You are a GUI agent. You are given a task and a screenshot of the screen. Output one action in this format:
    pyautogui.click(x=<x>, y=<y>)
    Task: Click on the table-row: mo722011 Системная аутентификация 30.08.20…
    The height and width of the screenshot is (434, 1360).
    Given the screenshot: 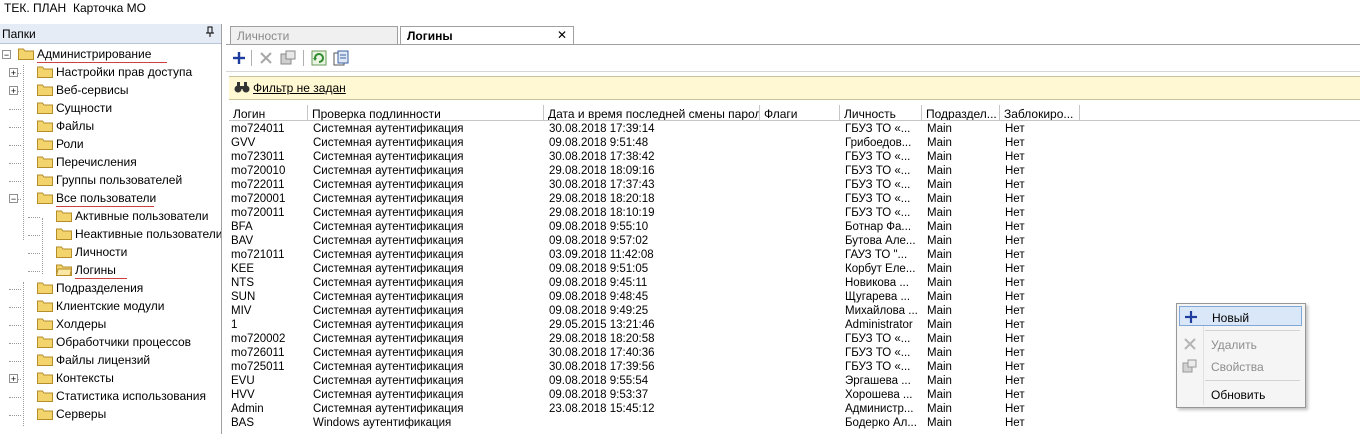 What is the action you would take?
    pyautogui.click(x=679, y=186)
    